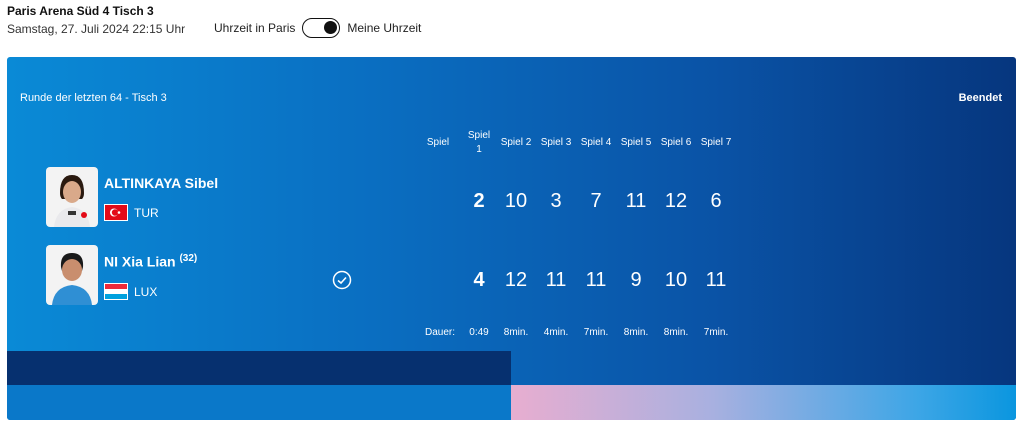 The height and width of the screenshot is (428, 1024). I want to click on player-name-2: NI Xia Lian (32), so click(150, 261).